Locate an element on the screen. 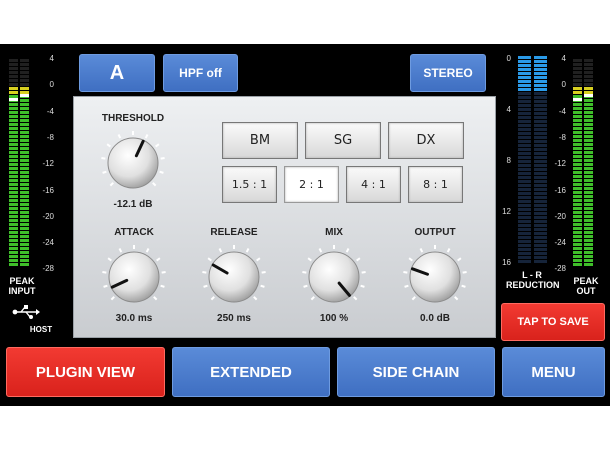 The width and height of the screenshot is (610, 450). mode-sg-label: SG is located at coordinates (343, 140).